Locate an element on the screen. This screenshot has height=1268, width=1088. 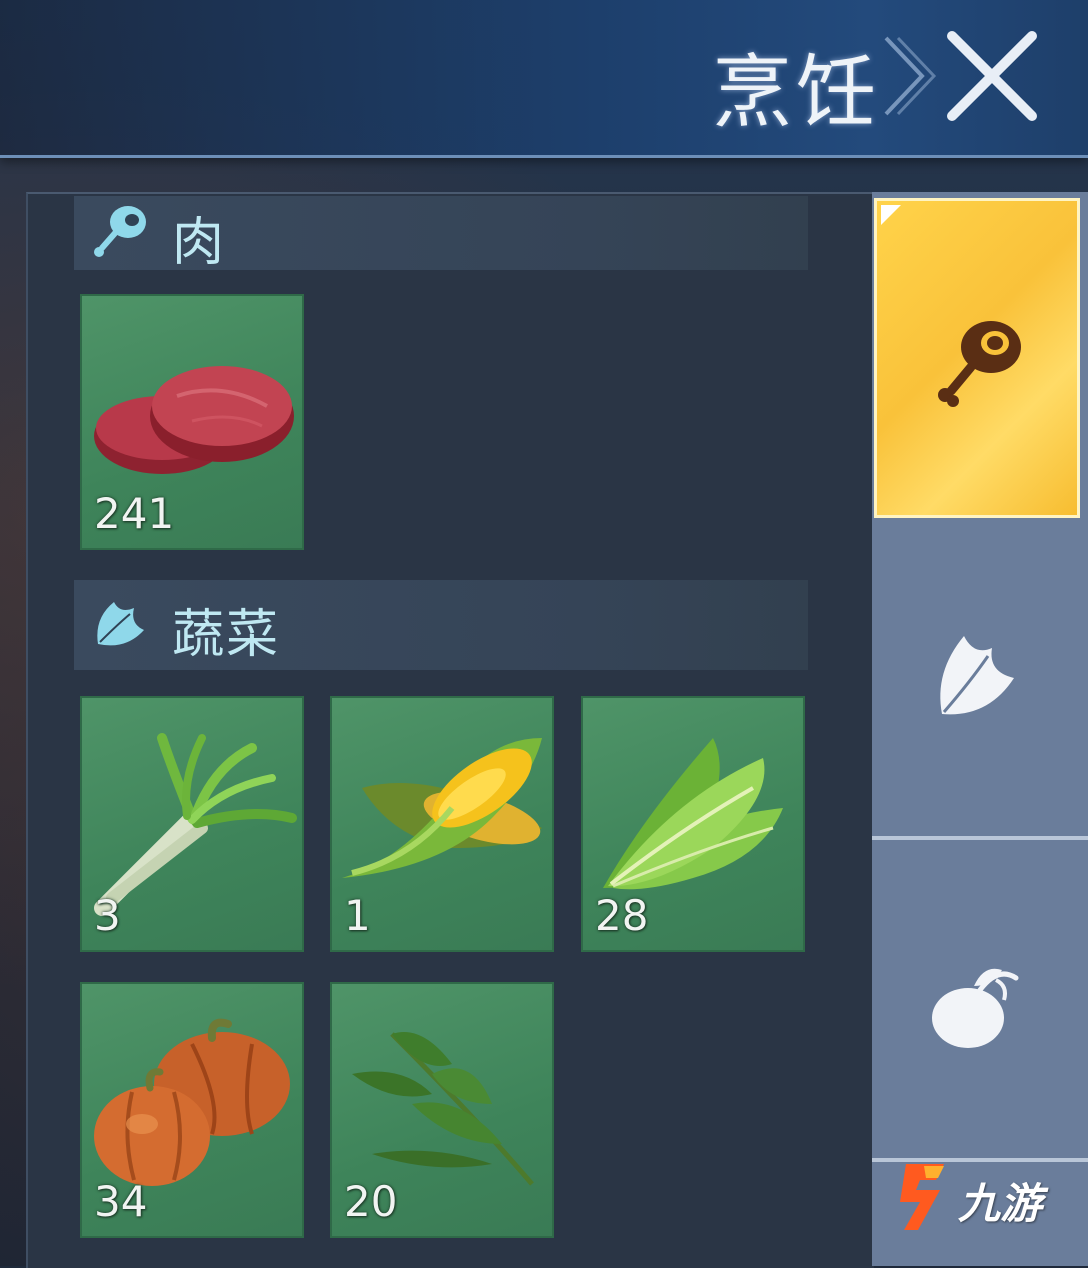
corner-marker-icon is located at coordinates (891, 215).